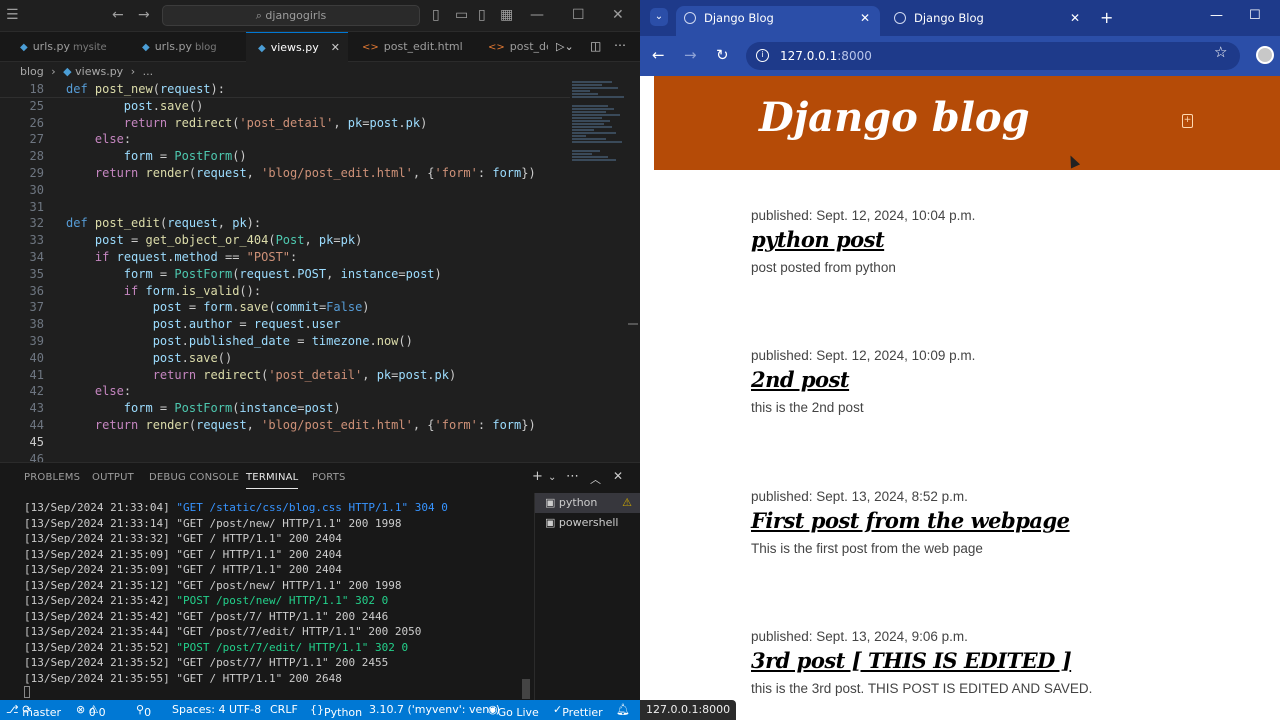 This screenshot has height=720, width=1280. Describe the element at coordinates (32, 71) in the screenshot. I see `breadcrumb-folder: blog` at that location.